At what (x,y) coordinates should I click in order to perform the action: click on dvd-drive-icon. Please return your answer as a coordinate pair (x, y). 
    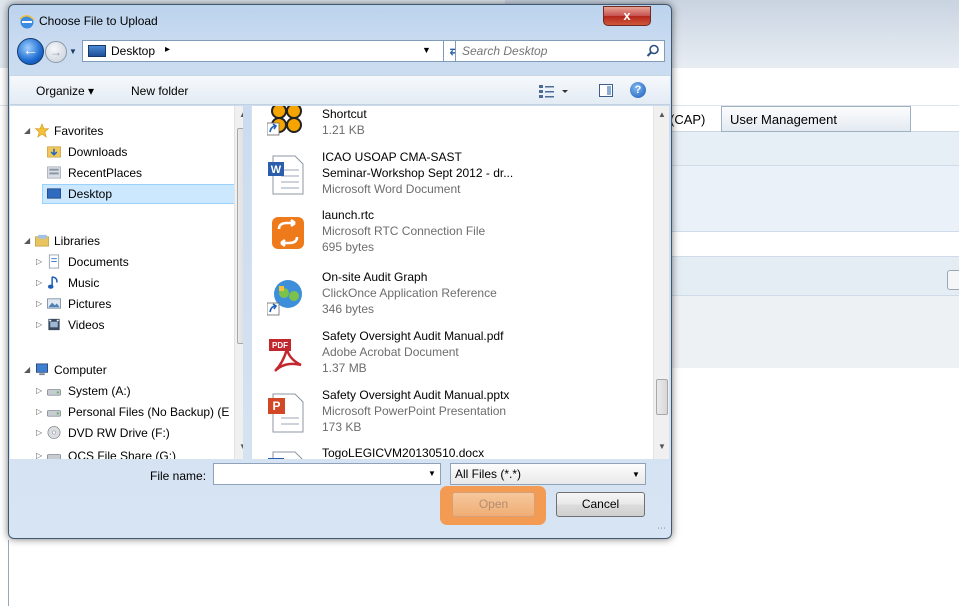
    Looking at the image, I should click on (54, 432).